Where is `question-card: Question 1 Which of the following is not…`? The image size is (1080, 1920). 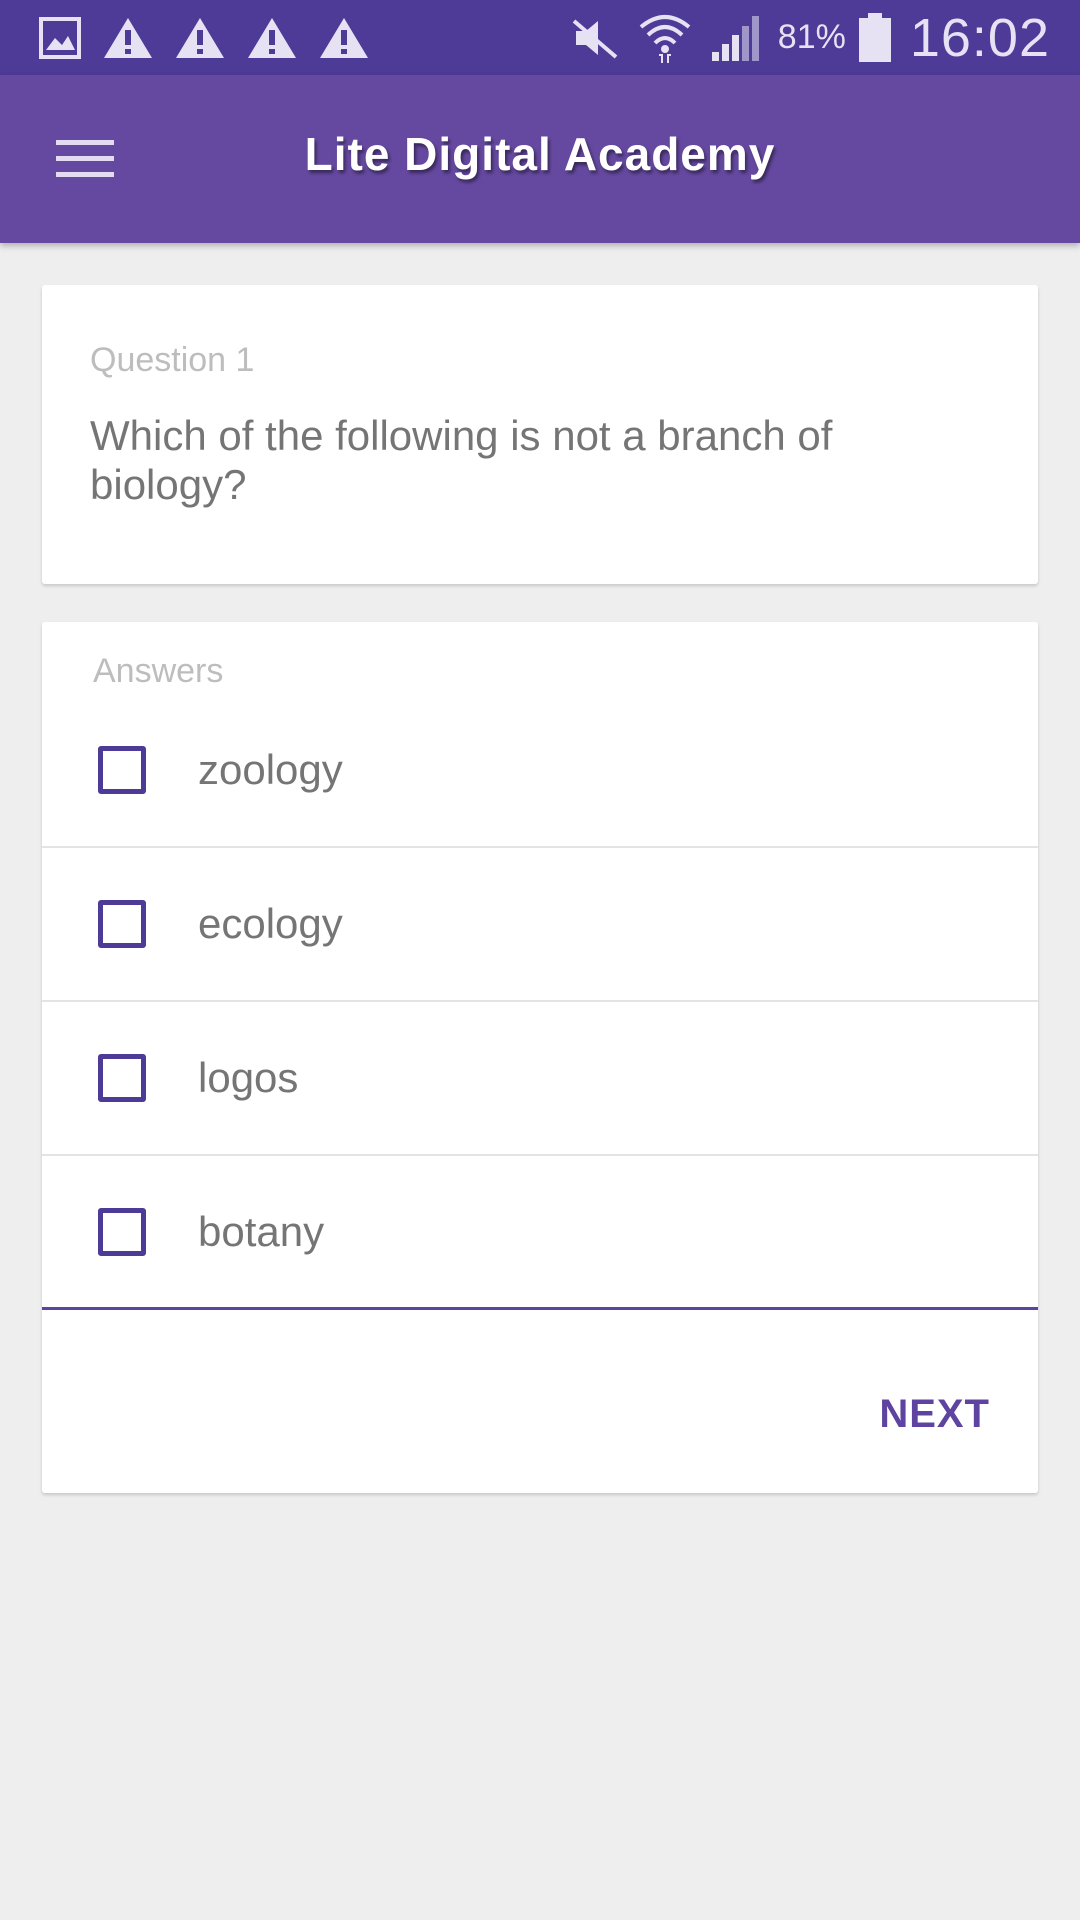
question-card: Question 1 Which of the following is not… is located at coordinates (540, 434).